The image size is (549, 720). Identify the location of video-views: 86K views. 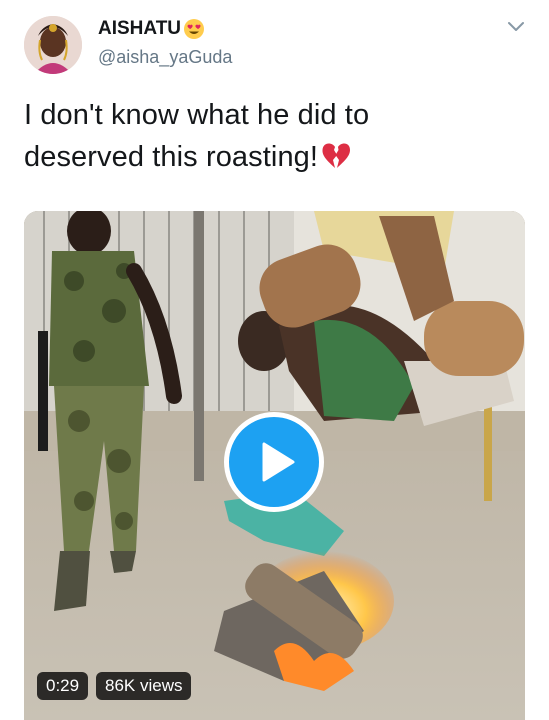
(144, 686).